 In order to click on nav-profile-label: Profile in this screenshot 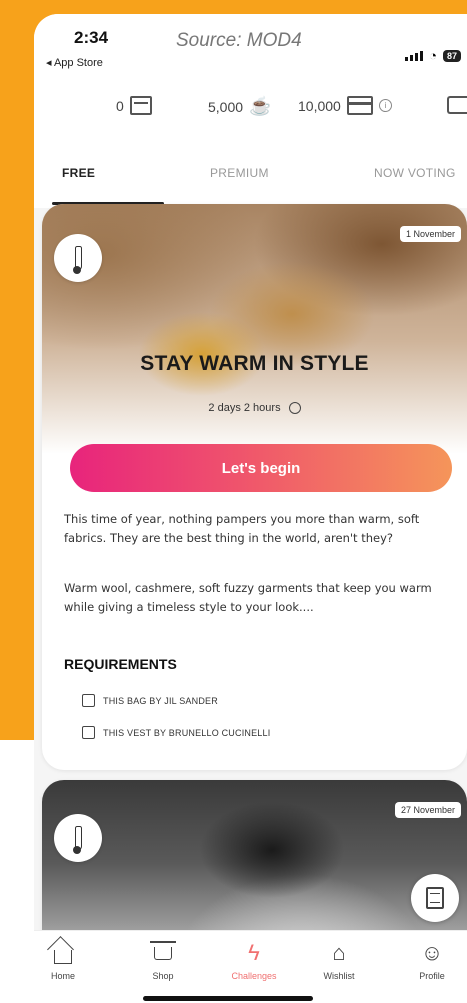, I will do `click(432, 976)`.